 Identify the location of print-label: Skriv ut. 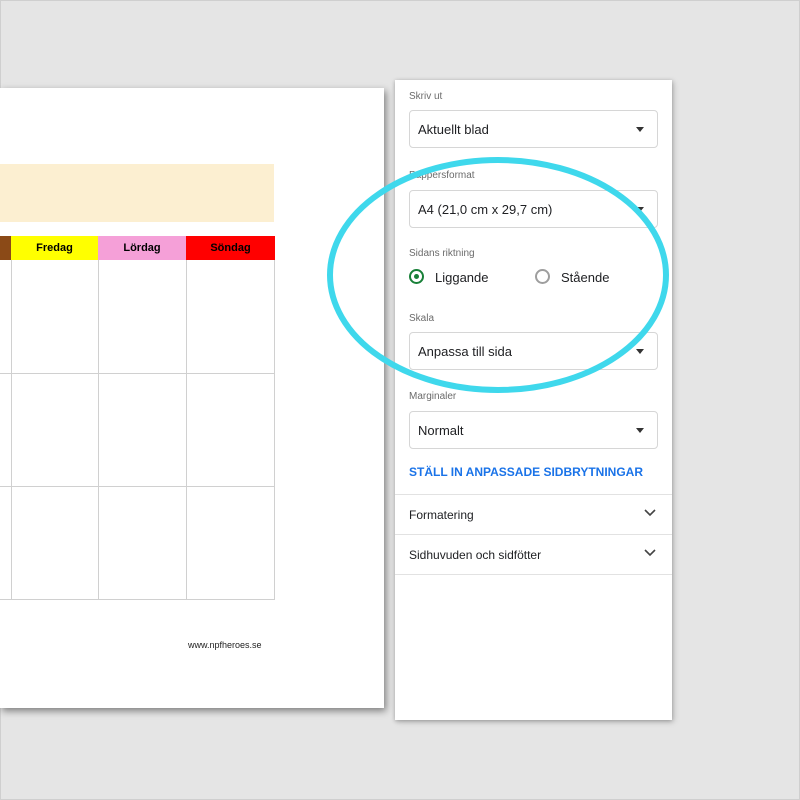
(426, 96).